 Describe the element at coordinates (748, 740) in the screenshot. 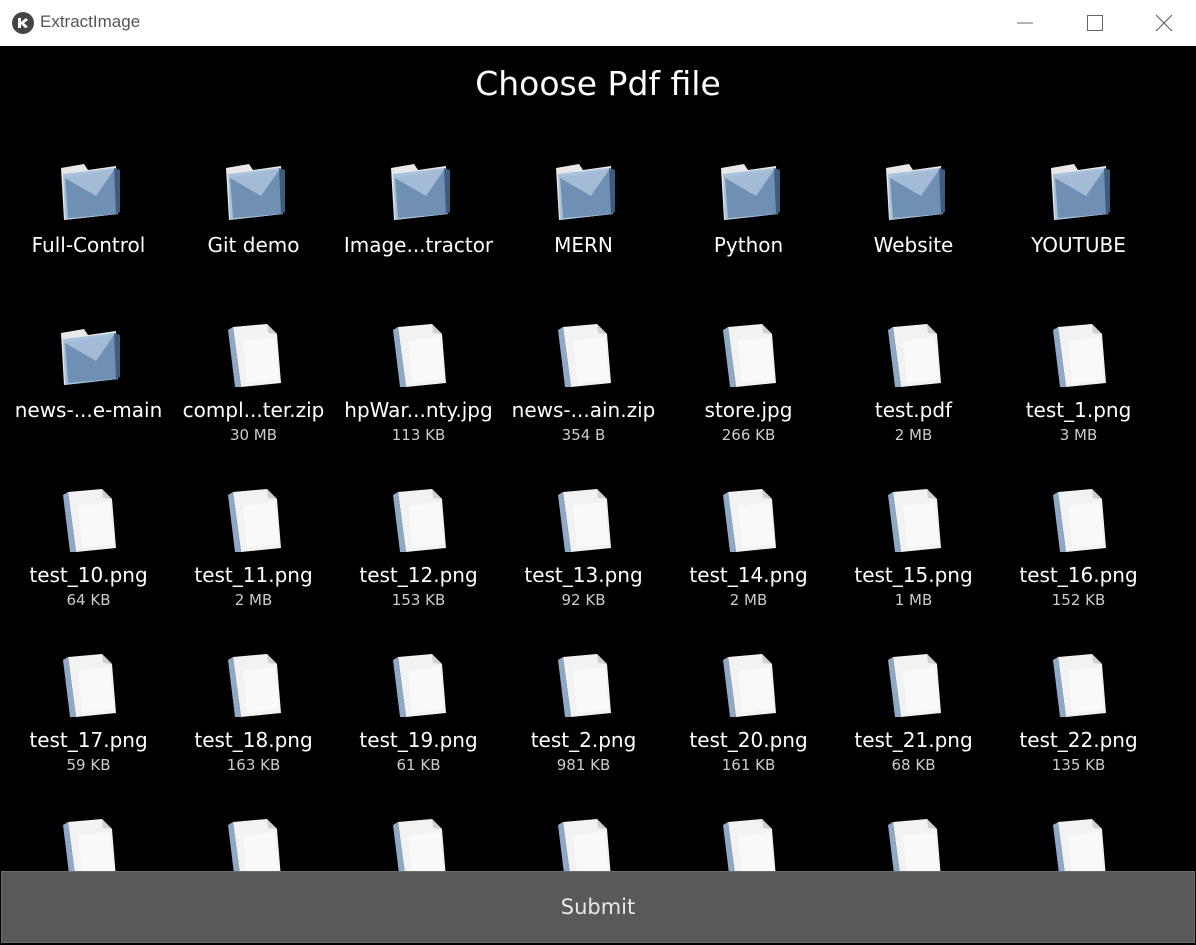

I see `item-name: test_20.png` at that location.